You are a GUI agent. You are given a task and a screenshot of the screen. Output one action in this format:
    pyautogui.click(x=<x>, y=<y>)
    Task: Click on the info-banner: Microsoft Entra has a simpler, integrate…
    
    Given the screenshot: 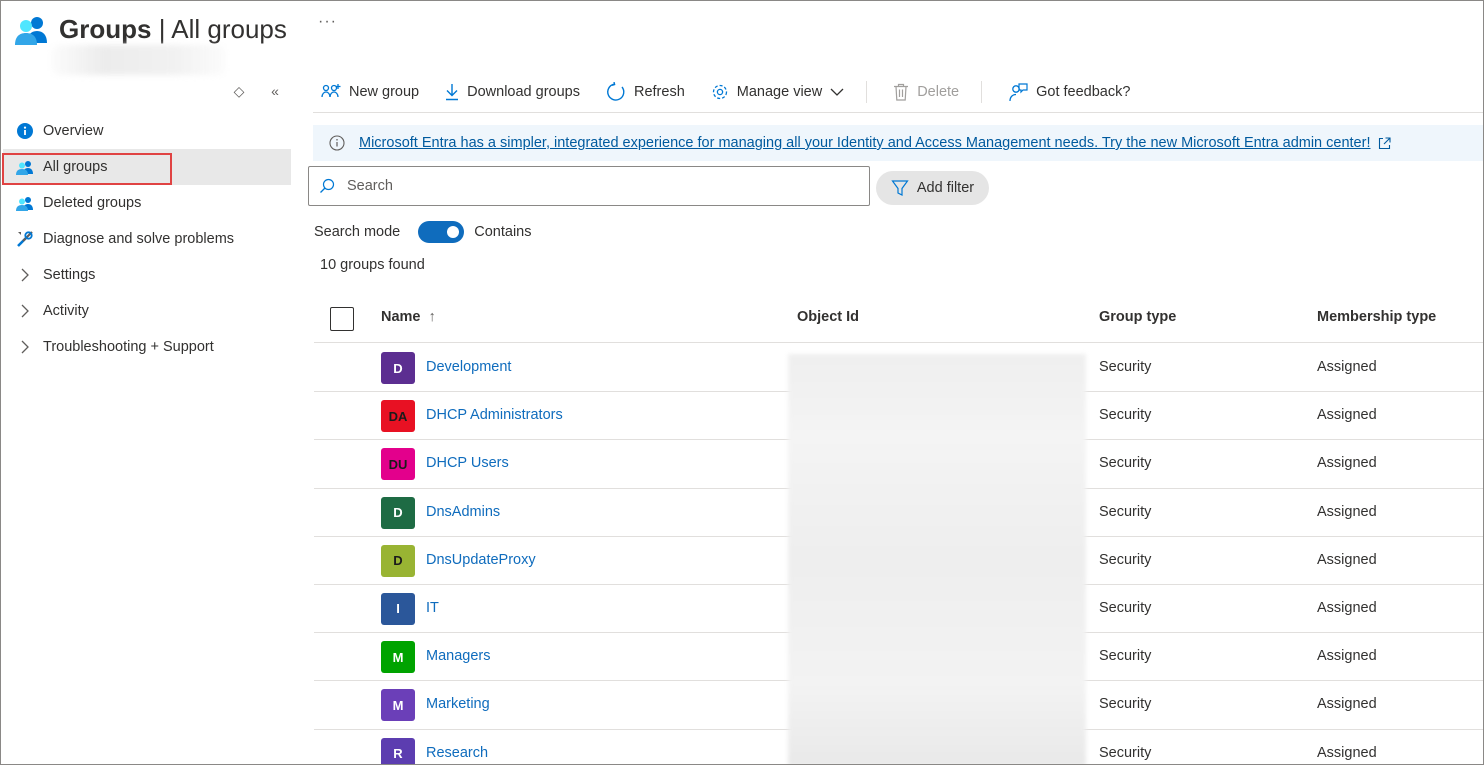 What is the action you would take?
    pyautogui.click(x=898, y=143)
    